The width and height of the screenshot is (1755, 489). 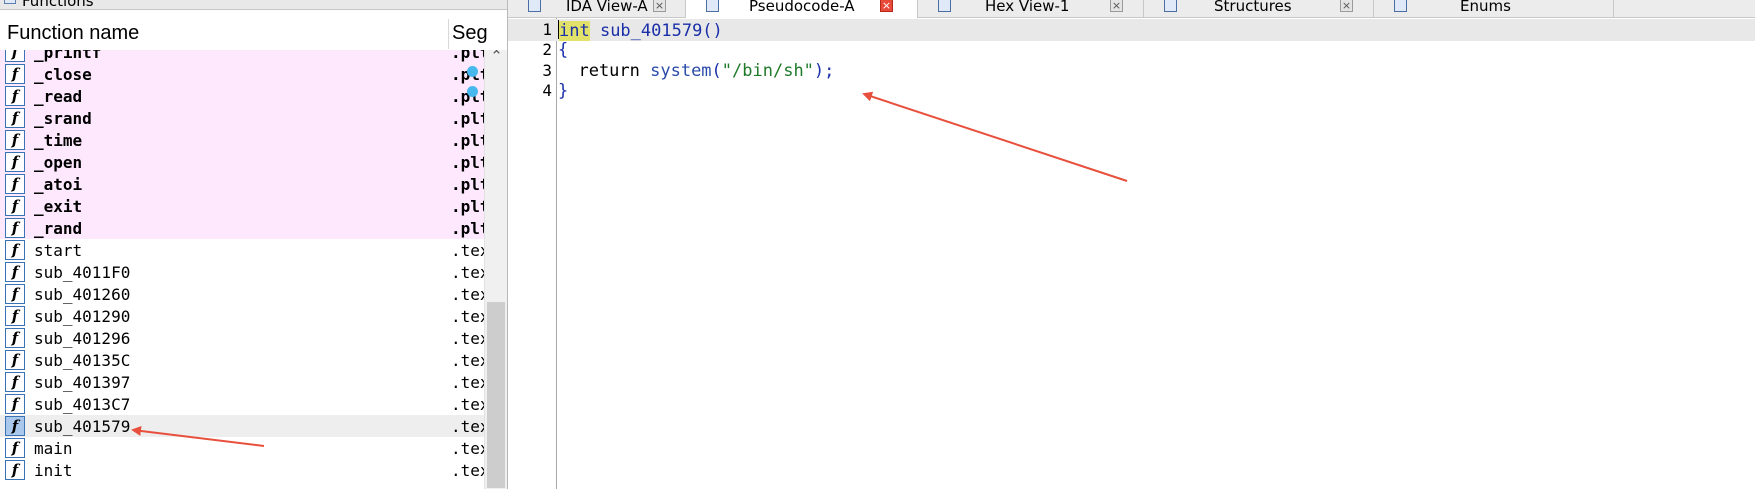 What do you see at coordinates (1111, 71) in the screenshot?
I see `code-line-3: 3 return system("/bin/sh");` at bounding box center [1111, 71].